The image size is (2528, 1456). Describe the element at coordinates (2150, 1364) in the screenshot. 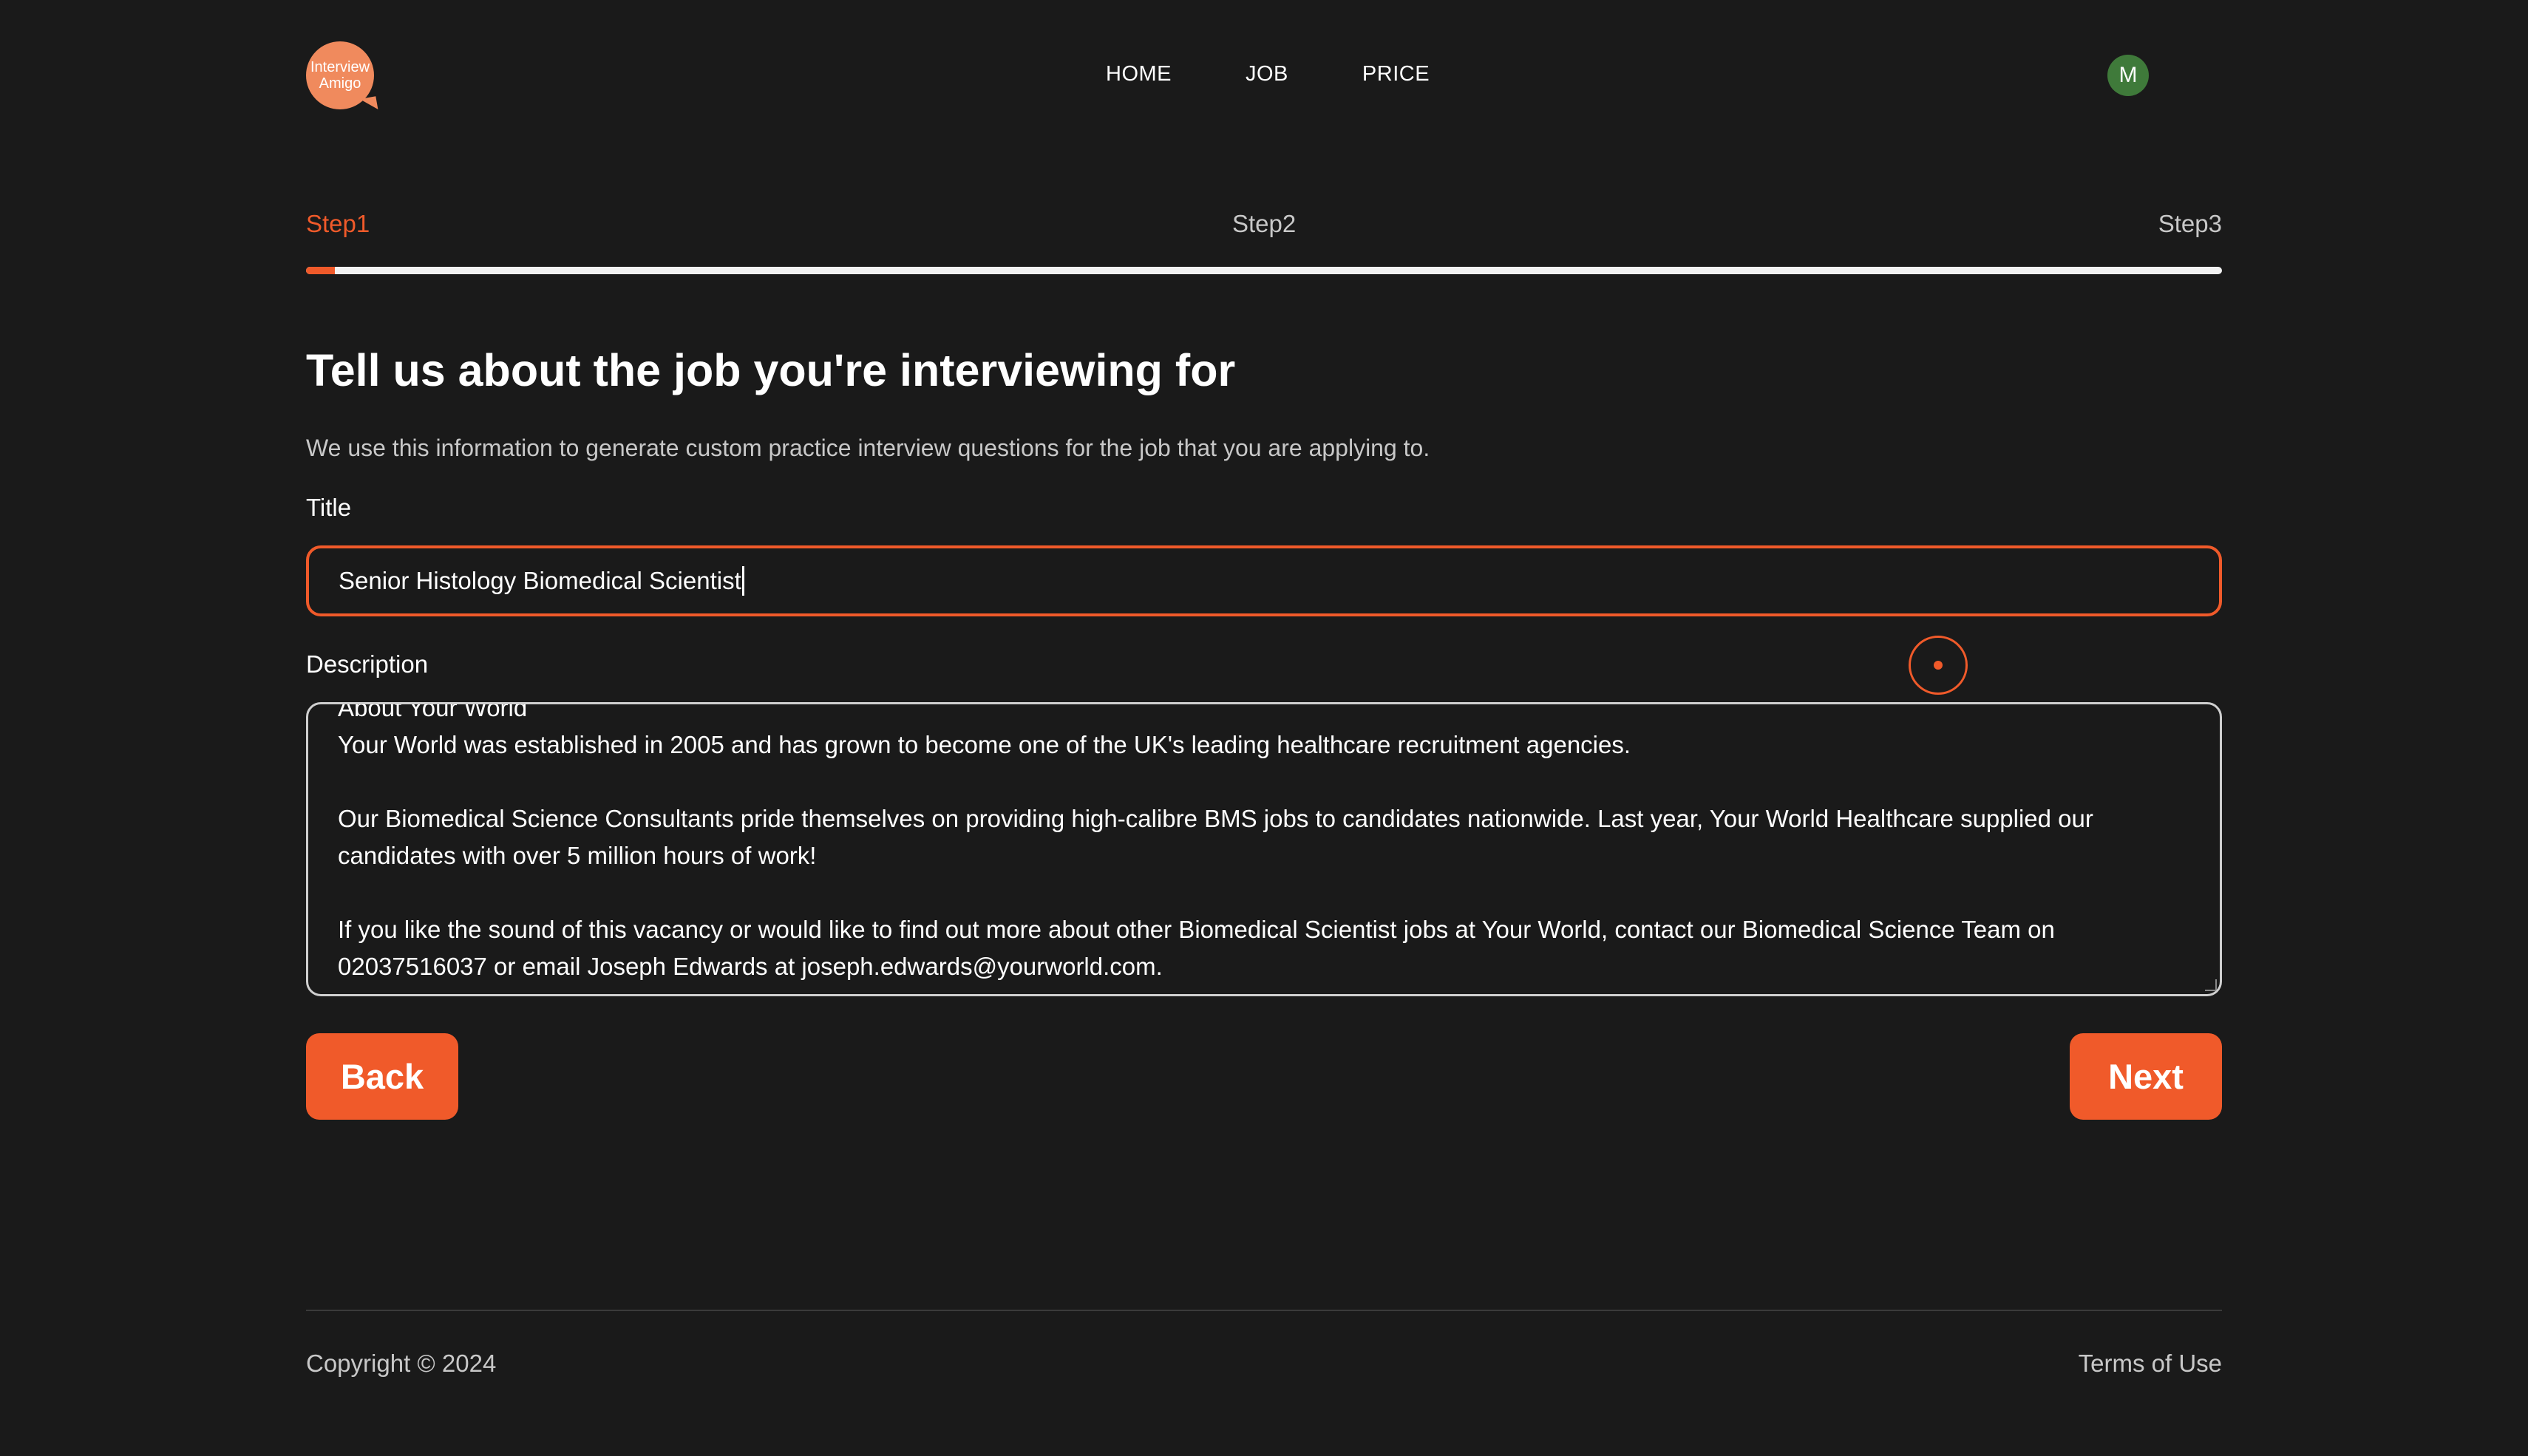

I see `terms-of-use-link: Terms of Use` at that location.